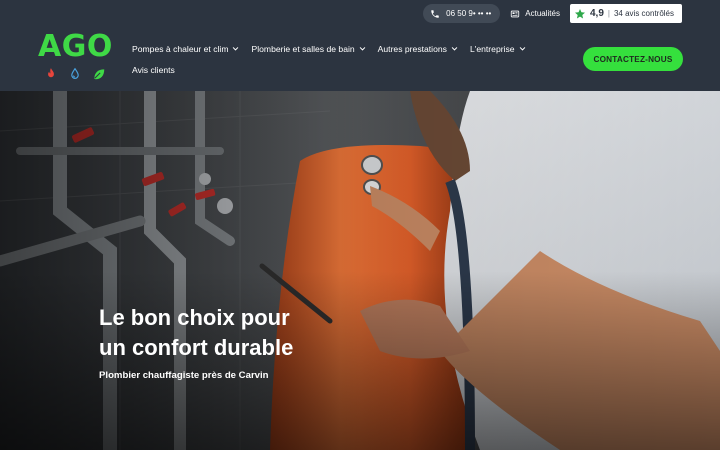 This screenshot has width=720, height=450. Describe the element at coordinates (542, 13) in the screenshot. I see `news-label: Actualités` at that location.